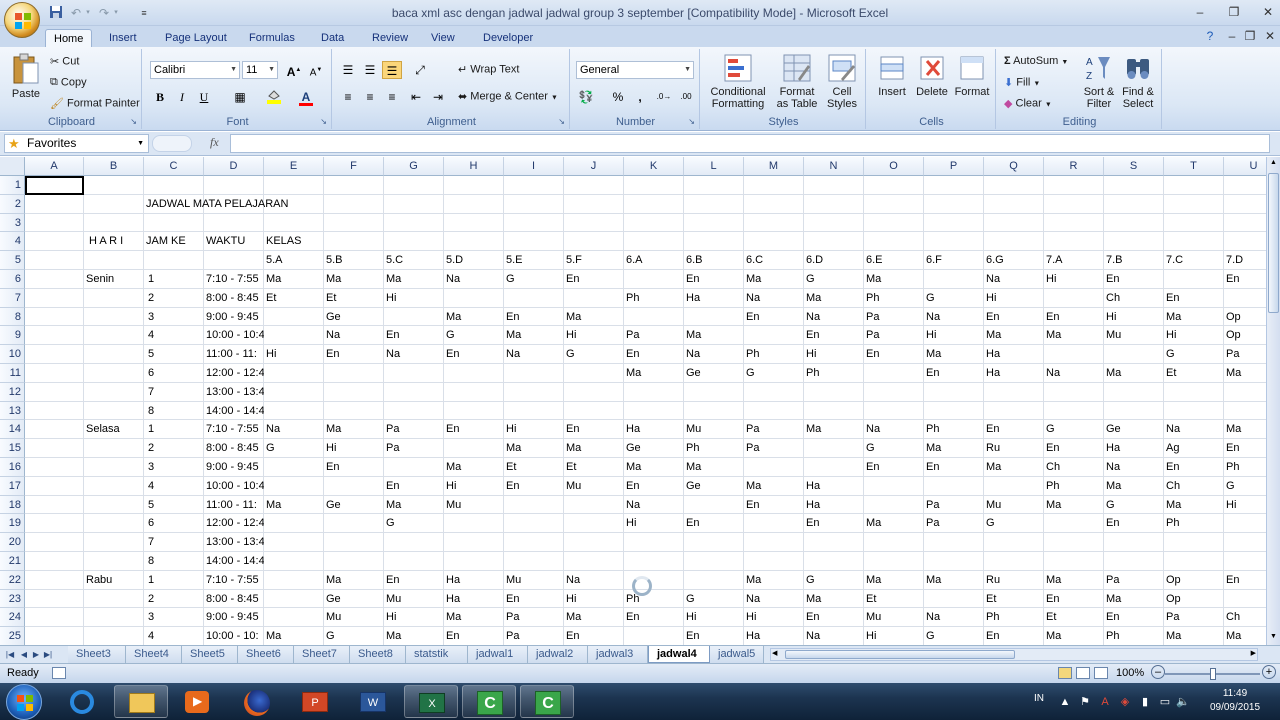  What do you see at coordinates (354, 617) in the screenshot?
I see `schedule-cell: Mu` at bounding box center [354, 617].